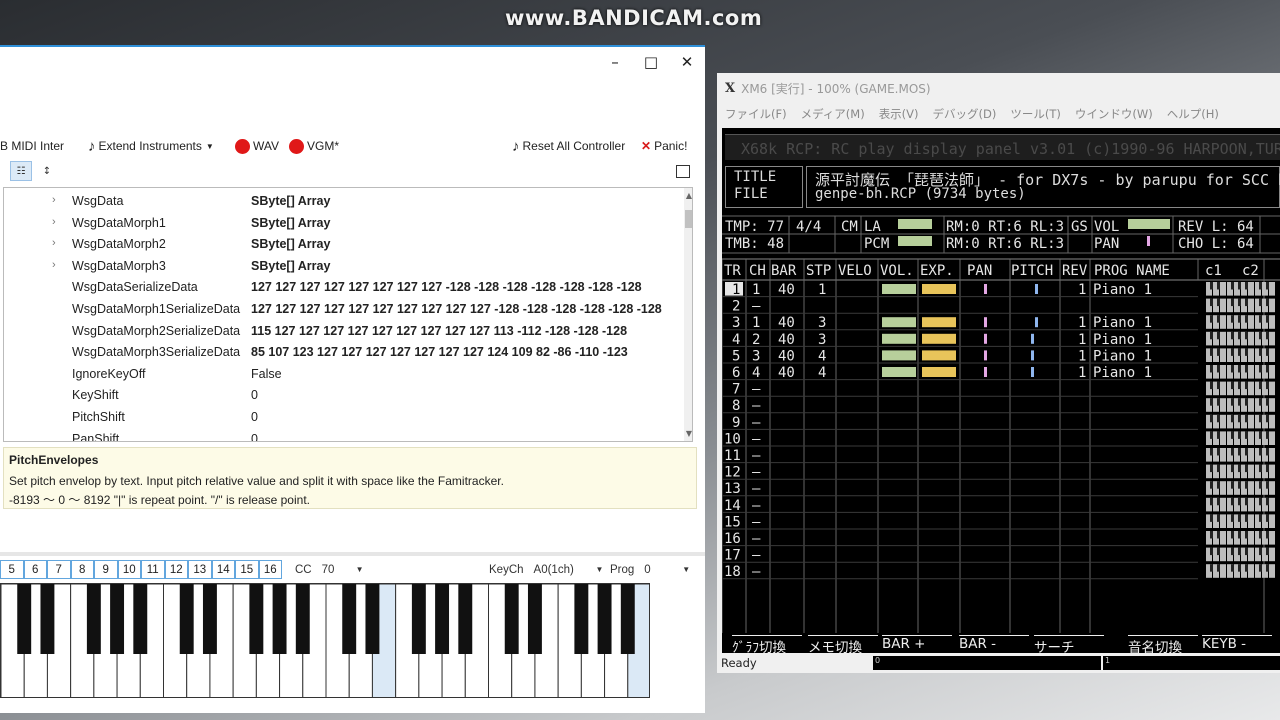 The height and width of the screenshot is (720, 1280). Describe the element at coordinates (732, 489) in the screenshot. I see `track-number: 13` at that location.